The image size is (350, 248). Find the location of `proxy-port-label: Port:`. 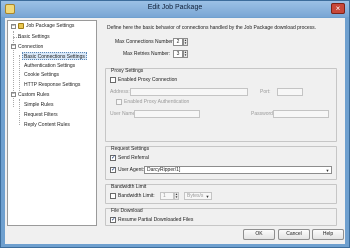

proxy-port-label: Port: is located at coordinates (265, 92).